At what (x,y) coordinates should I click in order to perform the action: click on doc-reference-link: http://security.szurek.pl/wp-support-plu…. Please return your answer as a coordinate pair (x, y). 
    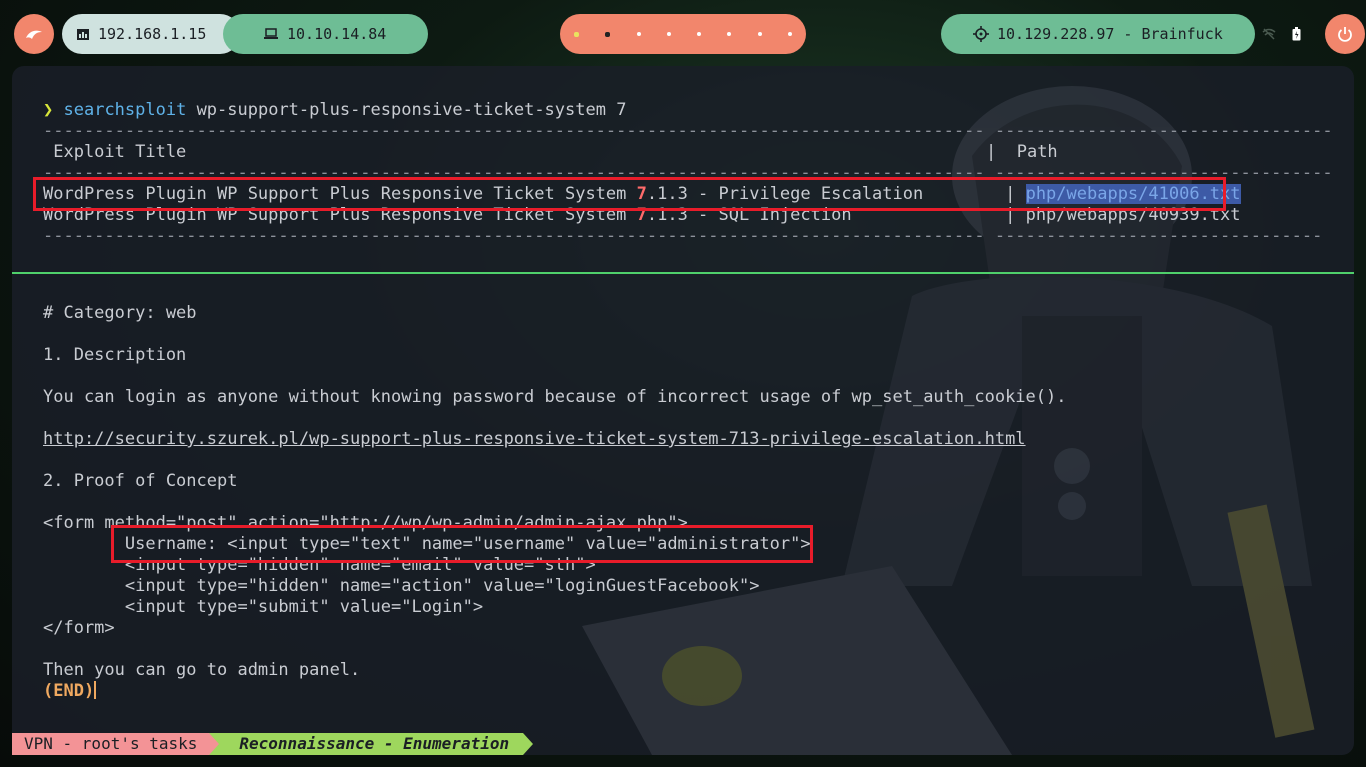
    Looking at the image, I should click on (534, 439).